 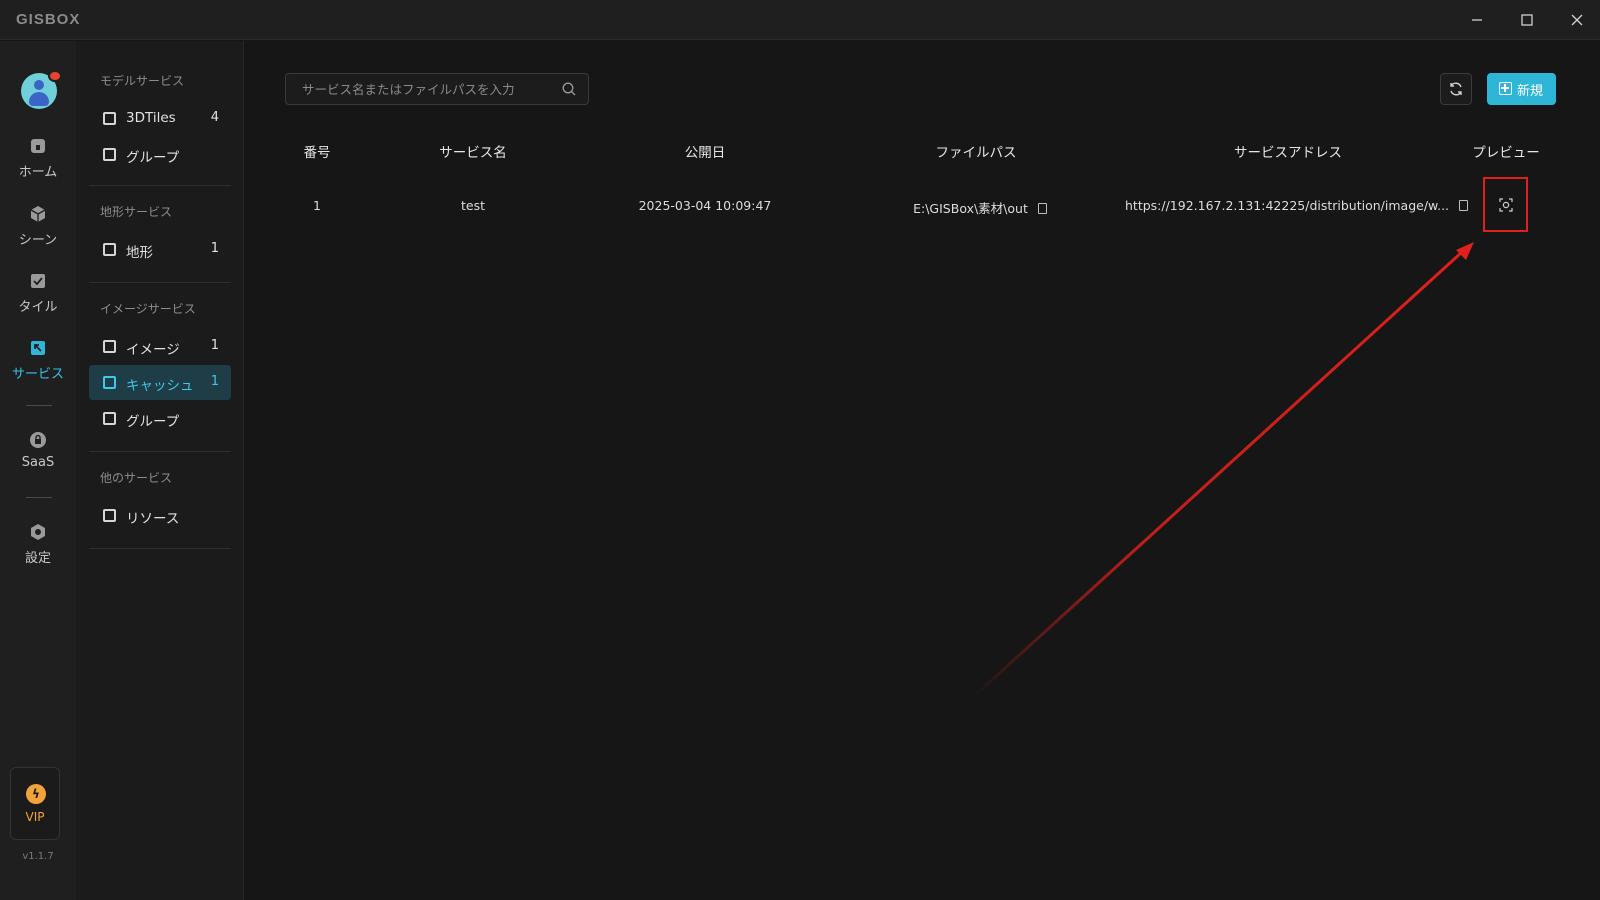 What do you see at coordinates (1505, 88) in the screenshot?
I see `add-icon` at bounding box center [1505, 88].